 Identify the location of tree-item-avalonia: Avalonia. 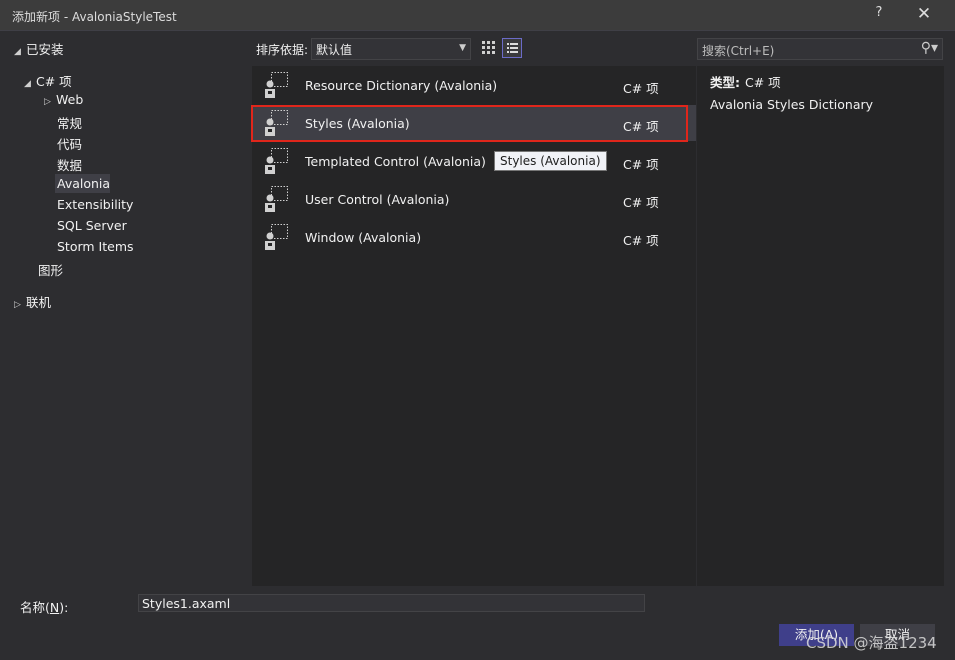
(83, 183).